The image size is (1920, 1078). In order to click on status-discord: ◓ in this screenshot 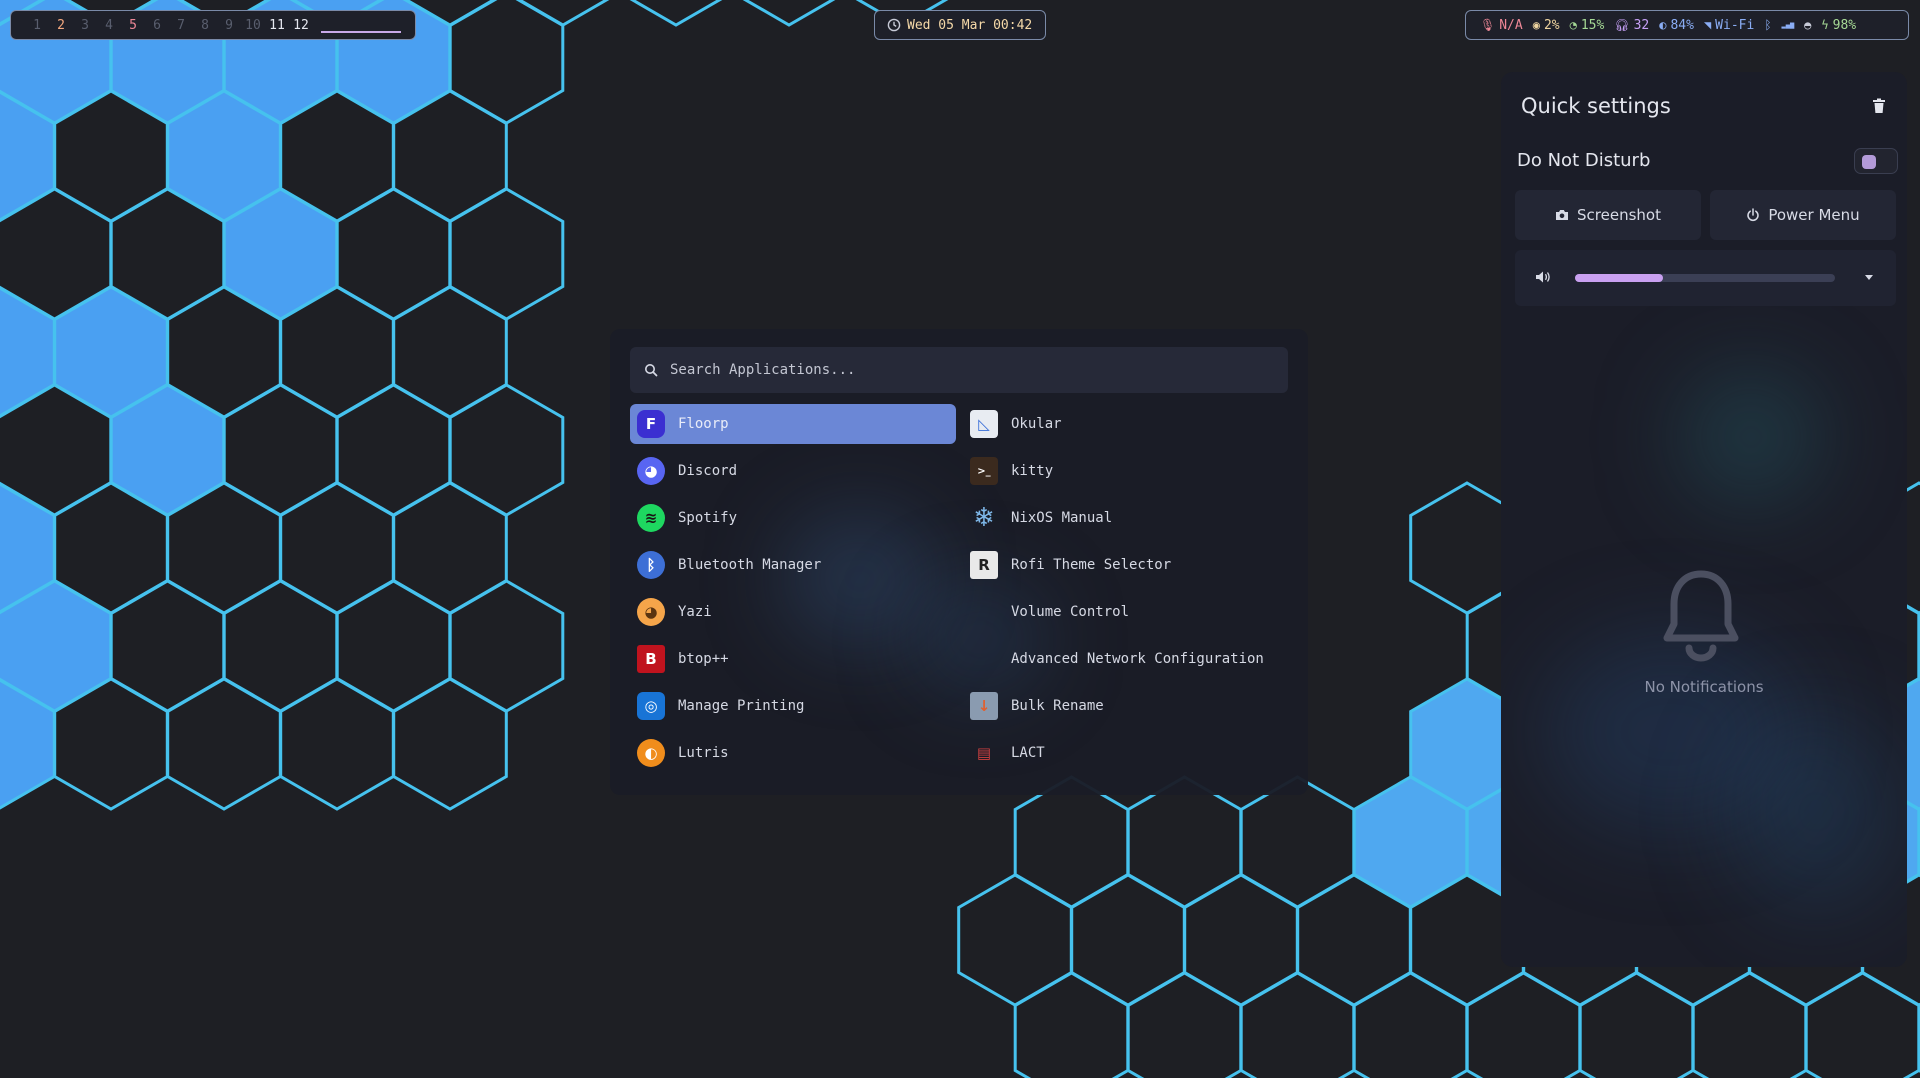, I will do `click(1807, 25)`.